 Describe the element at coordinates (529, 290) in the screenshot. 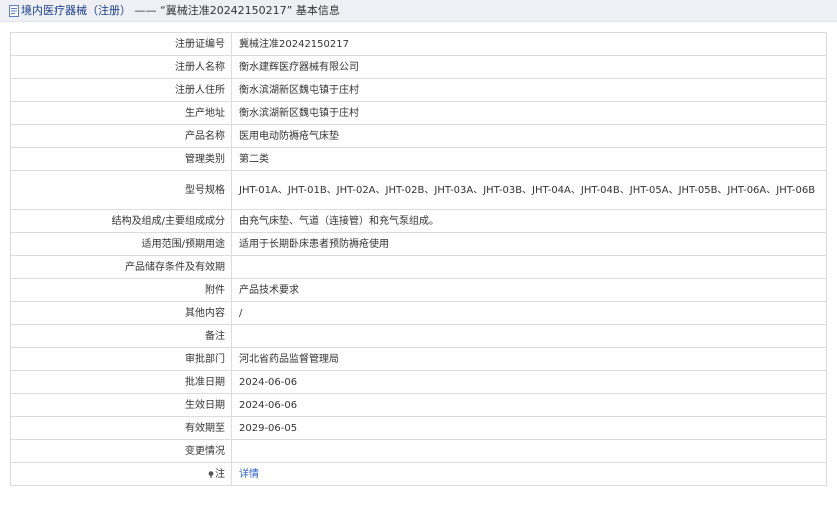

I see `field-value: 产品技术要求` at that location.